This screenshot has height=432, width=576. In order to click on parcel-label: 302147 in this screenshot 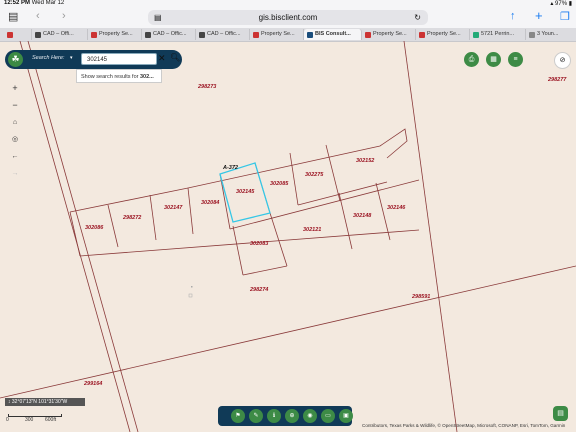, I will do `click(173, 208)`.